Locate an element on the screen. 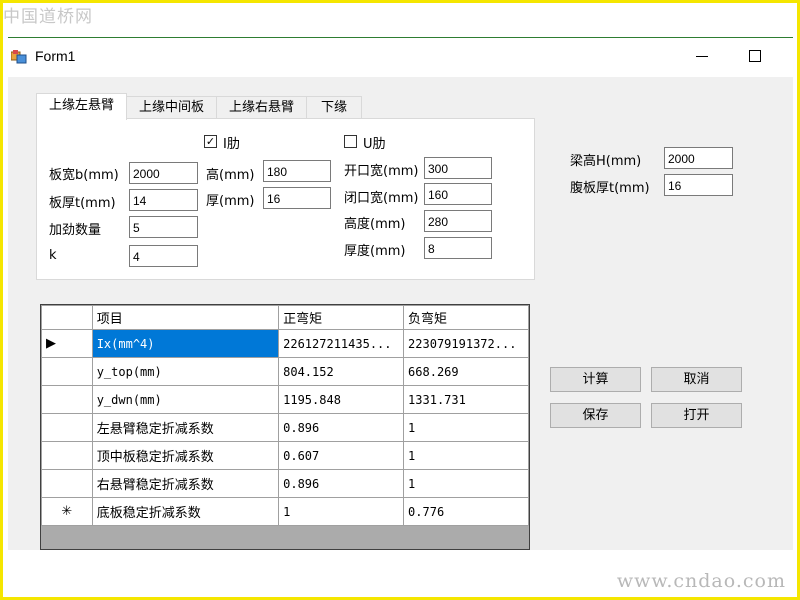  u-open-width-label: 开口宽(mm) is located at coordinates (381, 171).